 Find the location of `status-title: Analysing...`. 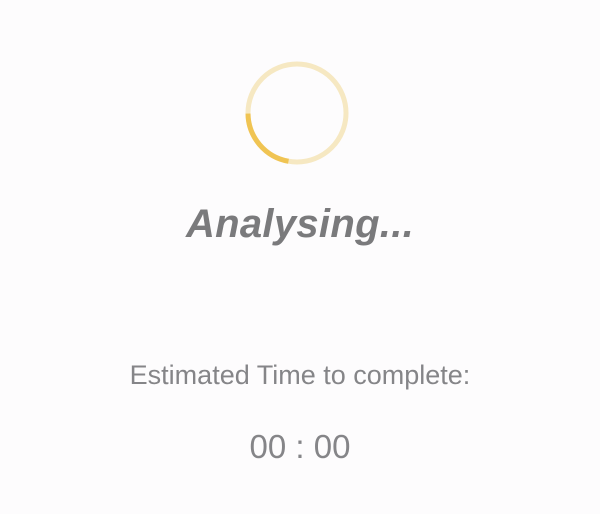

status-title: Analysing... is located at coordinates (300, 224).